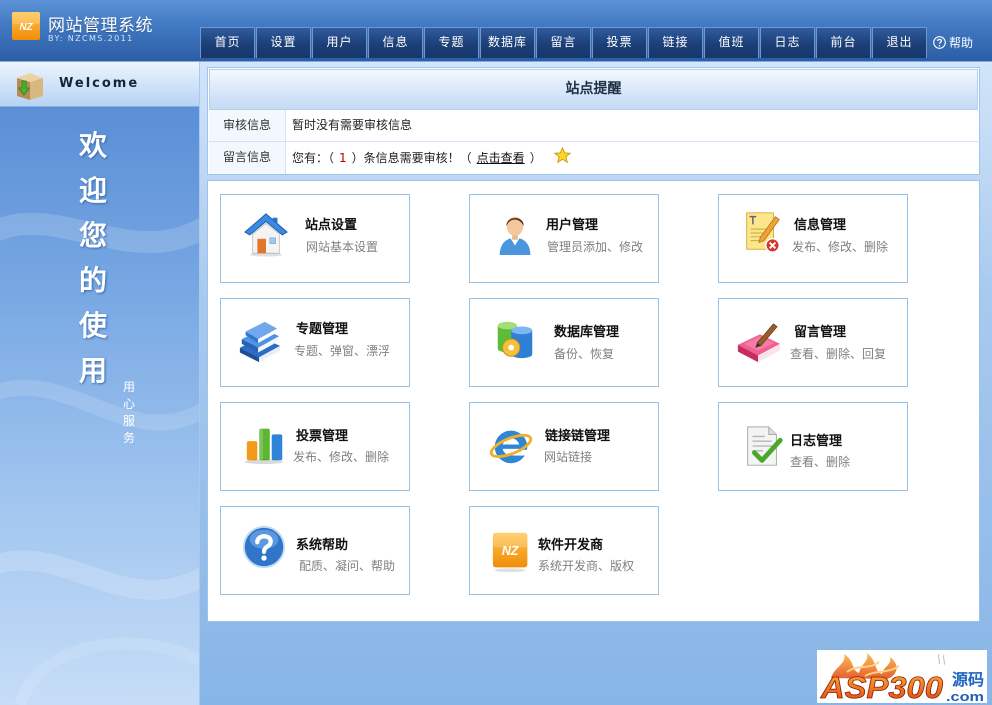 This screenshot has width=992, height=705. I want to click on module-desc: 专题、弹窗、漂浮, so click(342, 351).